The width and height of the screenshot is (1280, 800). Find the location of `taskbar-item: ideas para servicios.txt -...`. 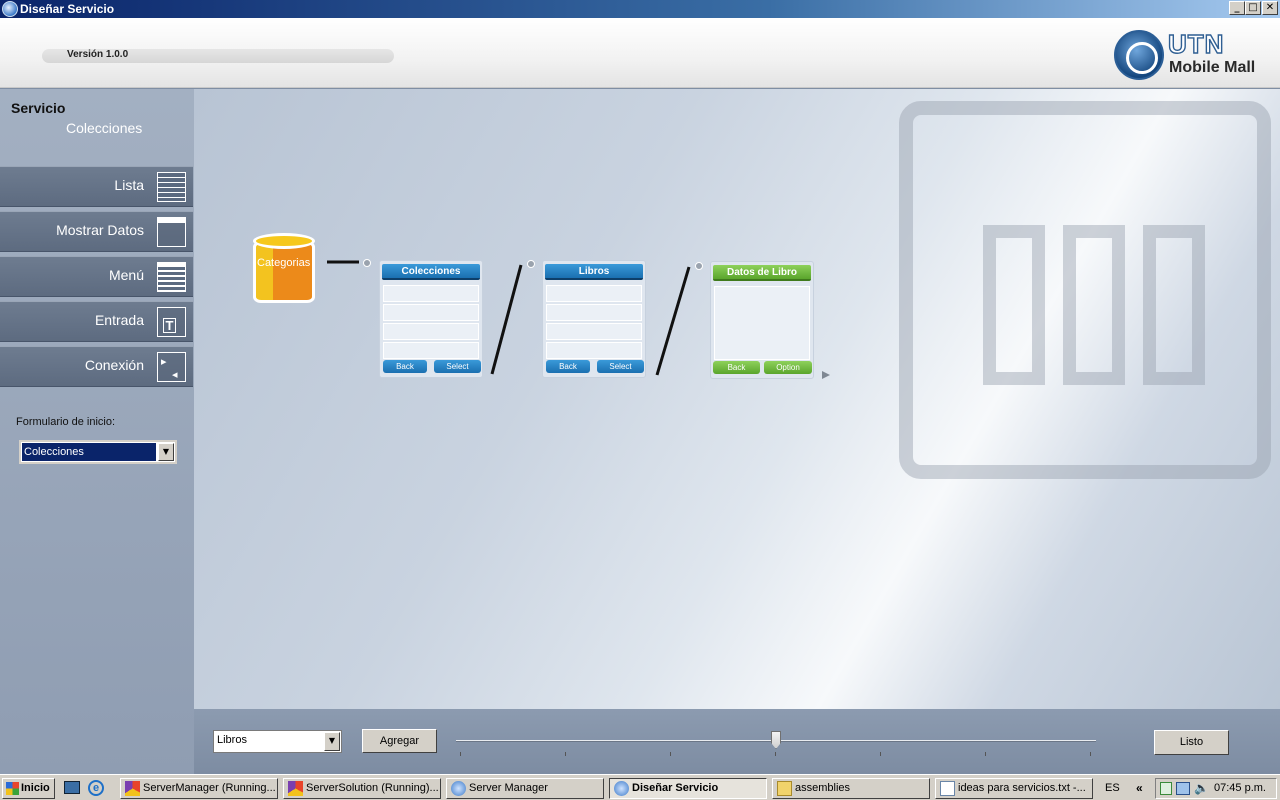

taskbar-item: ideas para servicios.txt -... is located at coordinates (1014, 788).